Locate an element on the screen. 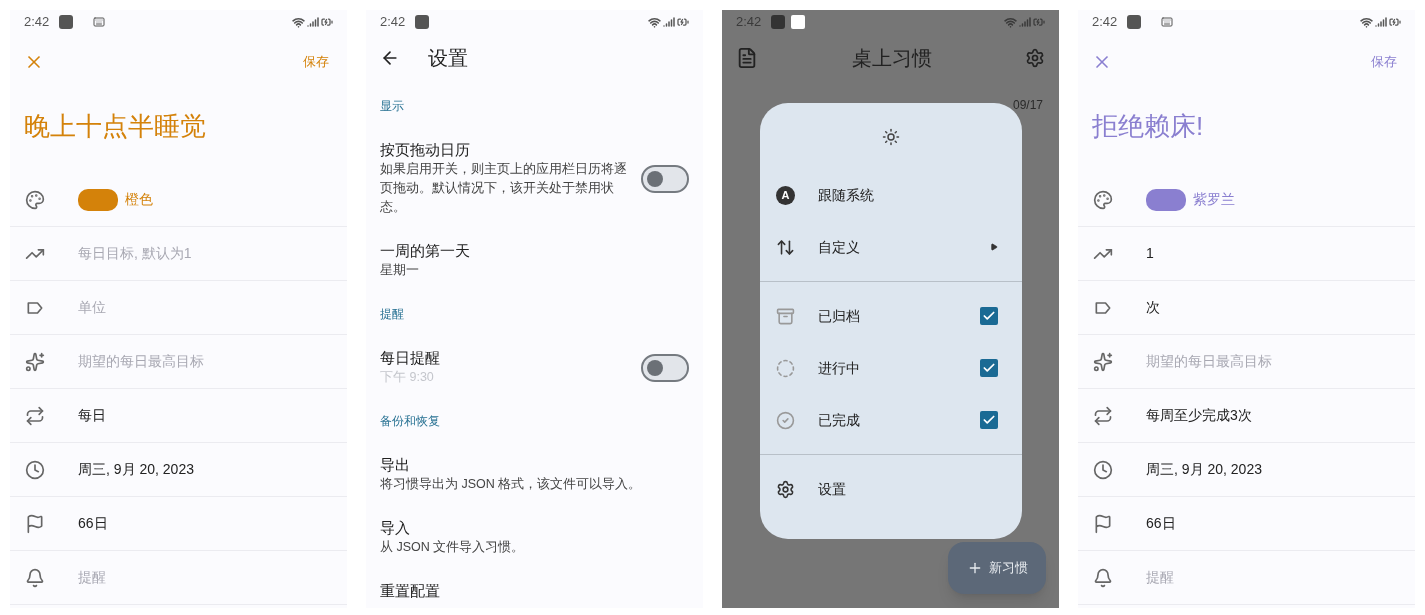 The height and width of the screenshot is (615, 1425). item-title: 导出 is located at coordinates (395, 465).